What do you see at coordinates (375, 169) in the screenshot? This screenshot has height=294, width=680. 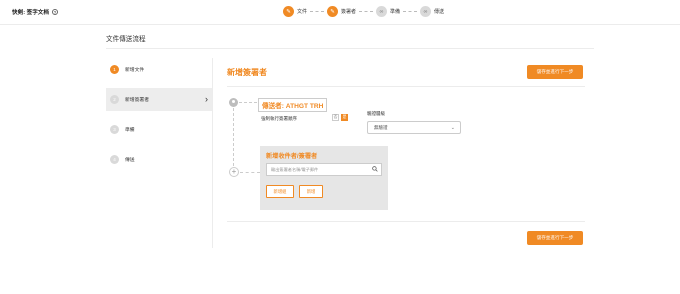 I see `search-icon` at bounding box center [375, 169].